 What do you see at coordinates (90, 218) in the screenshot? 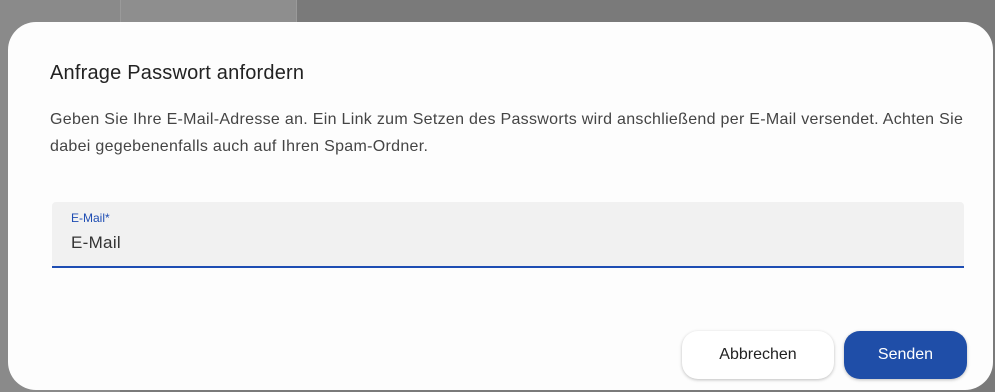
I see `email-field-label: E-Mail*` at bounding box center [90, 218].